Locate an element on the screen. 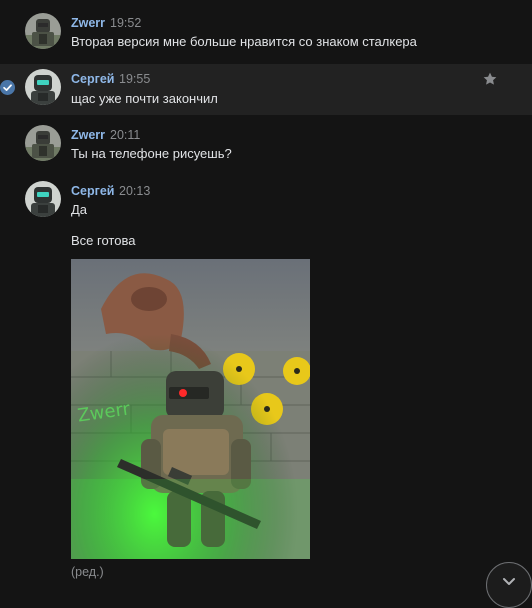 This screenshot has height=608, width=532. check-circle-icon is located at coordinates (7, 87).